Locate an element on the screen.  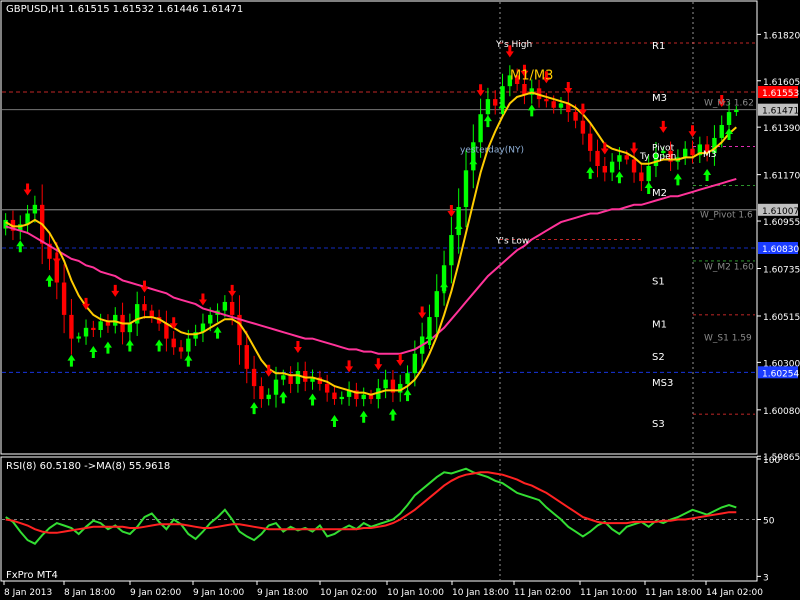
time-tick-label: 10 Jan 18:00 is located at coordinates (480, 593).